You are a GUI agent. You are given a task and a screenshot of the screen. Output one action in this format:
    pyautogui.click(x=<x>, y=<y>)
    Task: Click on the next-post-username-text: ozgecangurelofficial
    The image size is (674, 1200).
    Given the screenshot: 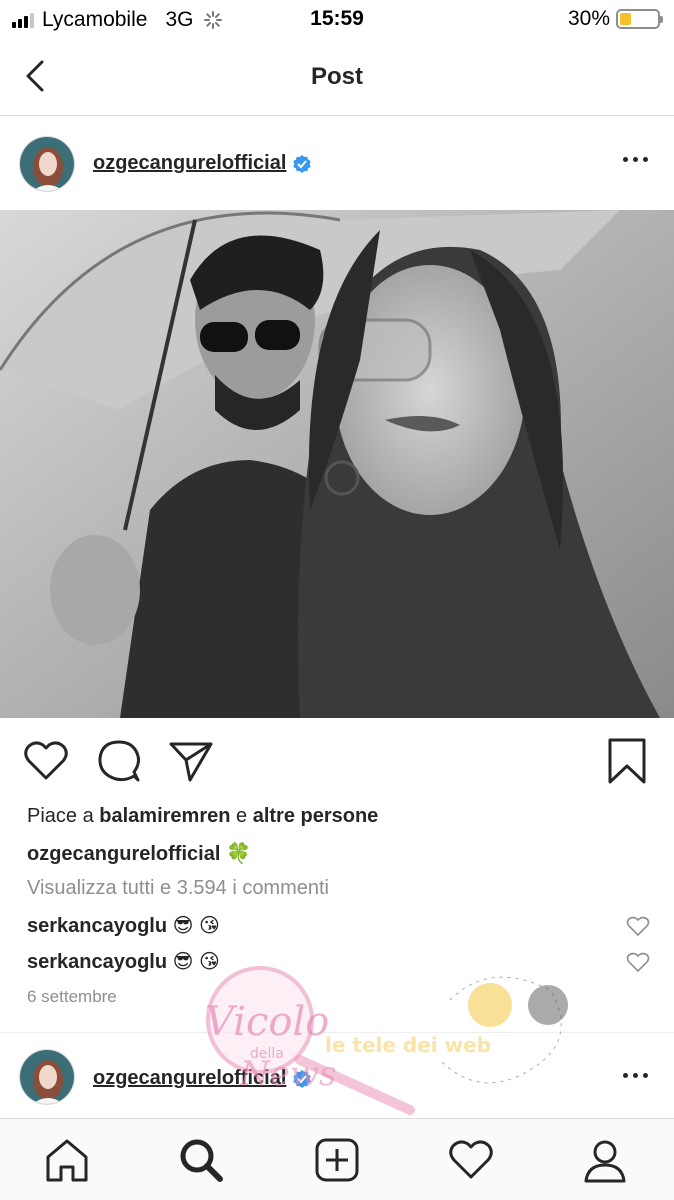 What is the action you would take?
    pyautogui.click(x=189, y=1078)
    